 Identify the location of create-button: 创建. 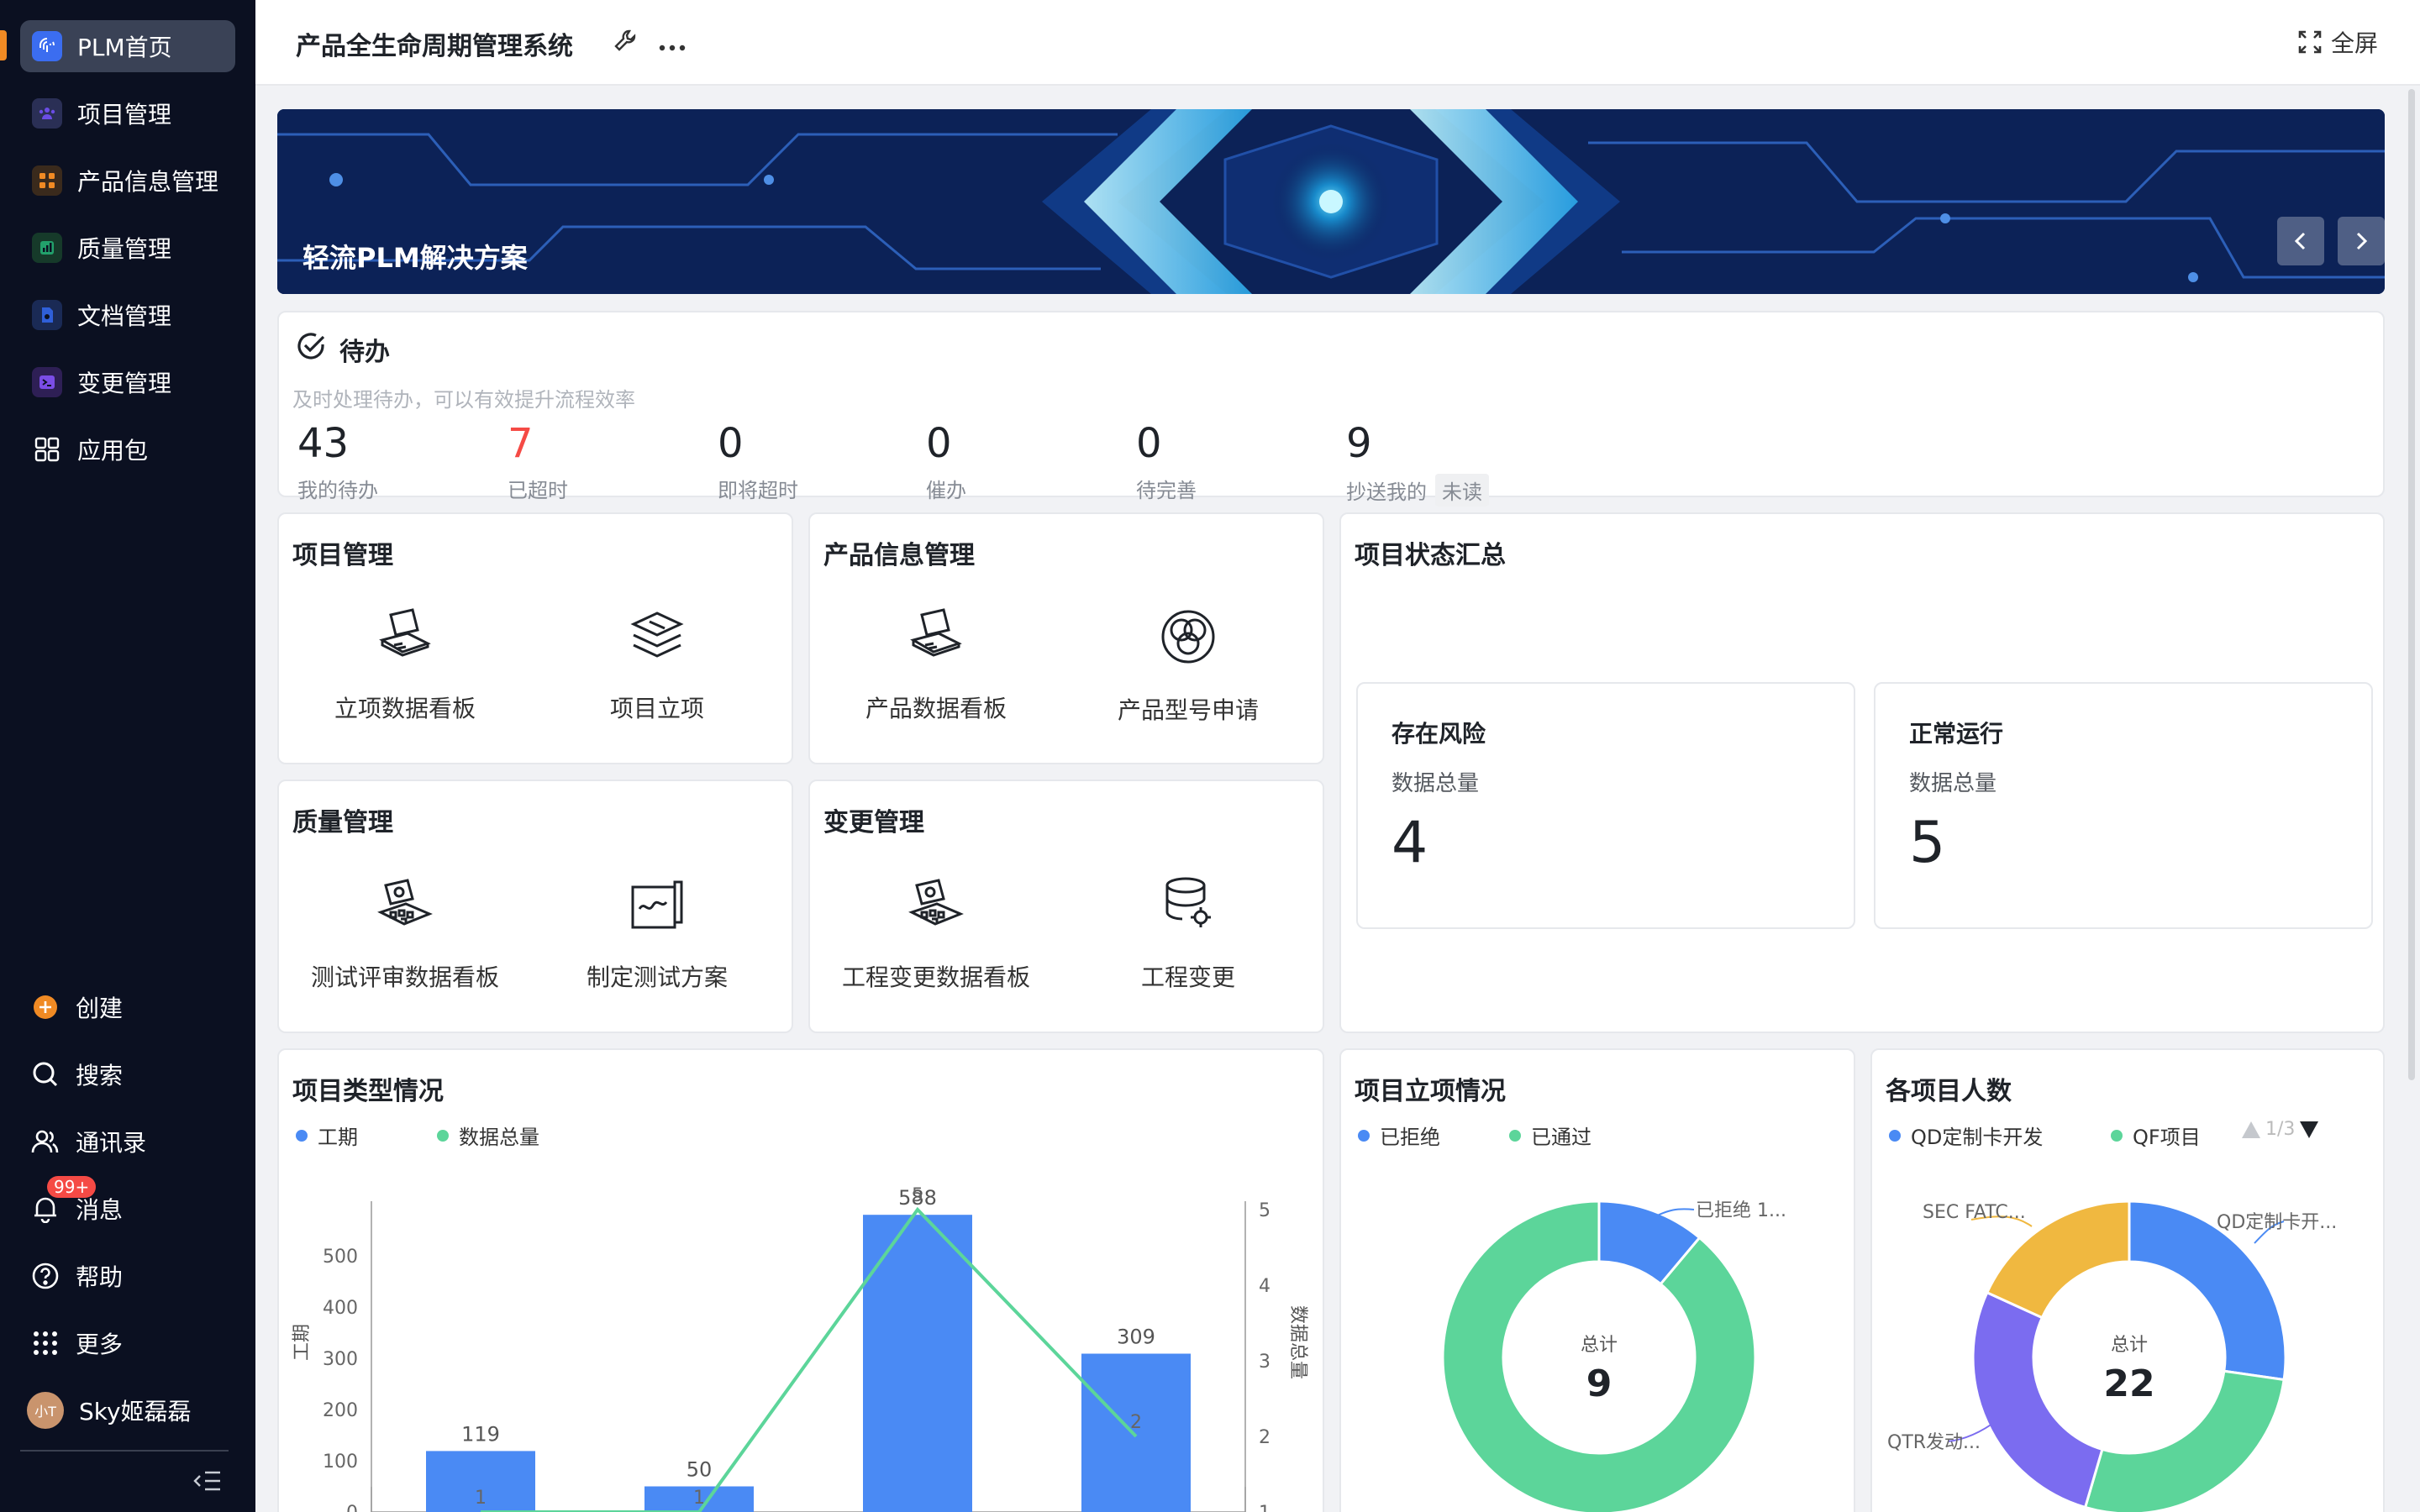
(128, 1007).